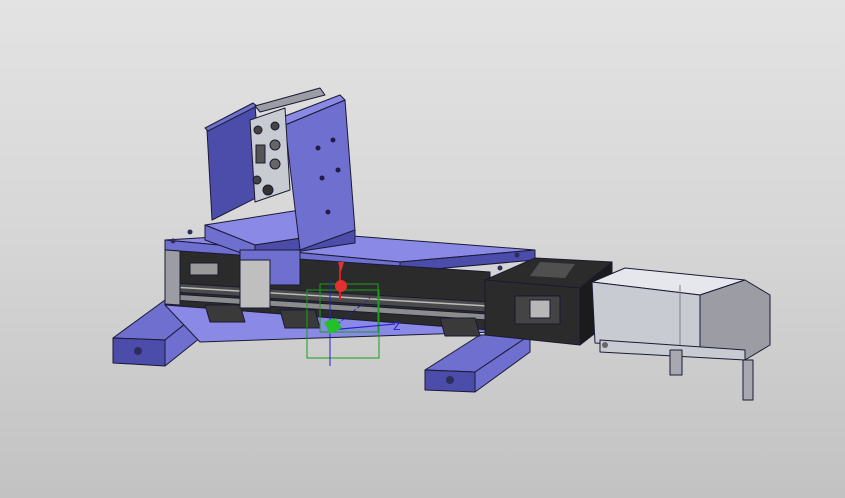 The height and width of the screenshot is (498, 845). What do you see at coordinates (676, 362) in the screenshot?
I see `motor-connector` at bounding box center [676, 362].